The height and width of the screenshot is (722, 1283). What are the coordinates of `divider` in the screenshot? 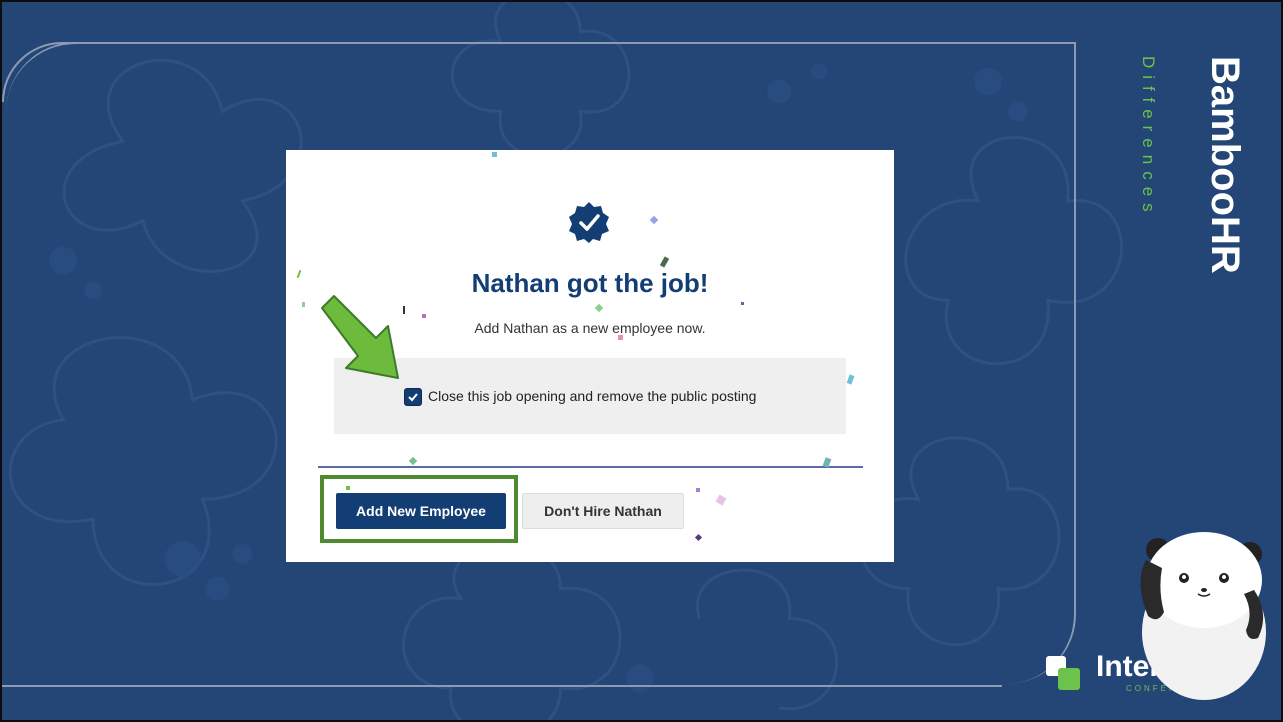 It's located at (590, 467).